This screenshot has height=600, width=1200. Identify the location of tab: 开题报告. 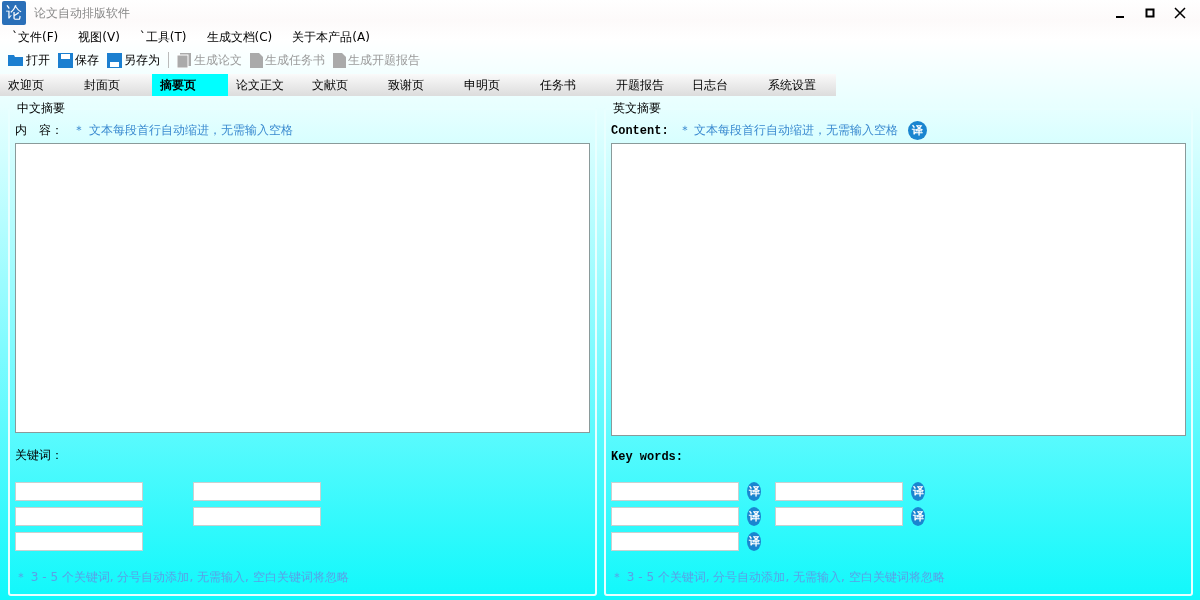
(646, 85).